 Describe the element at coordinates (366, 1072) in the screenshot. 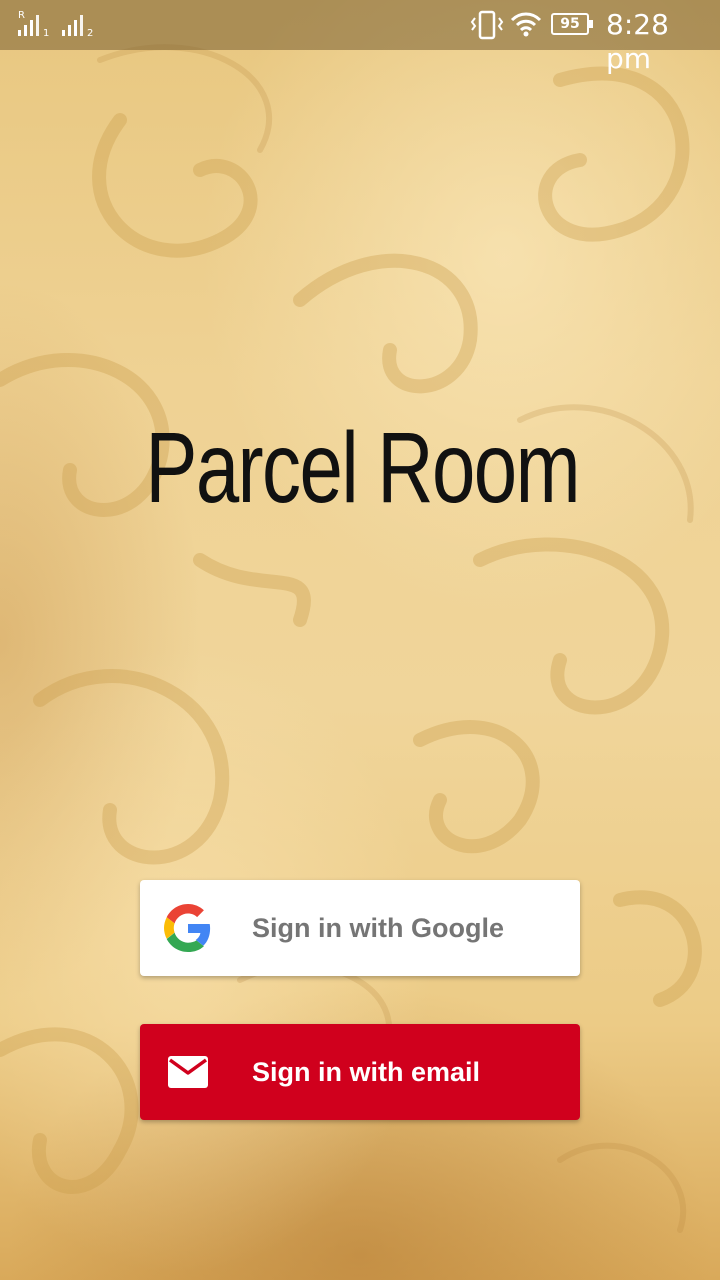

I see `email-sign-in-label: Sign in with email` at that location.